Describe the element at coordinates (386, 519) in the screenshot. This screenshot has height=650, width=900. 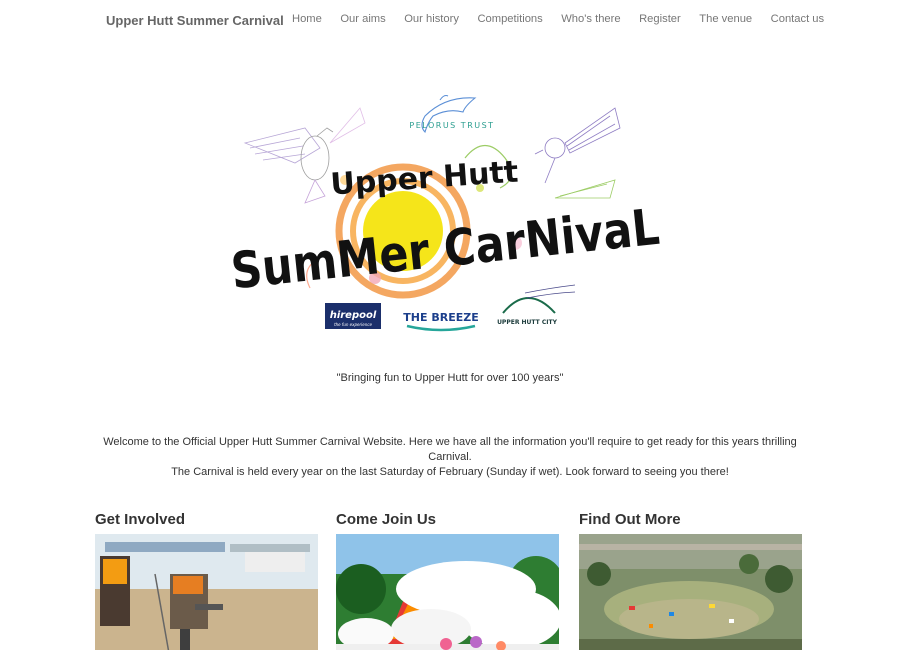
I see `card-title: Come Join Us` at that location.